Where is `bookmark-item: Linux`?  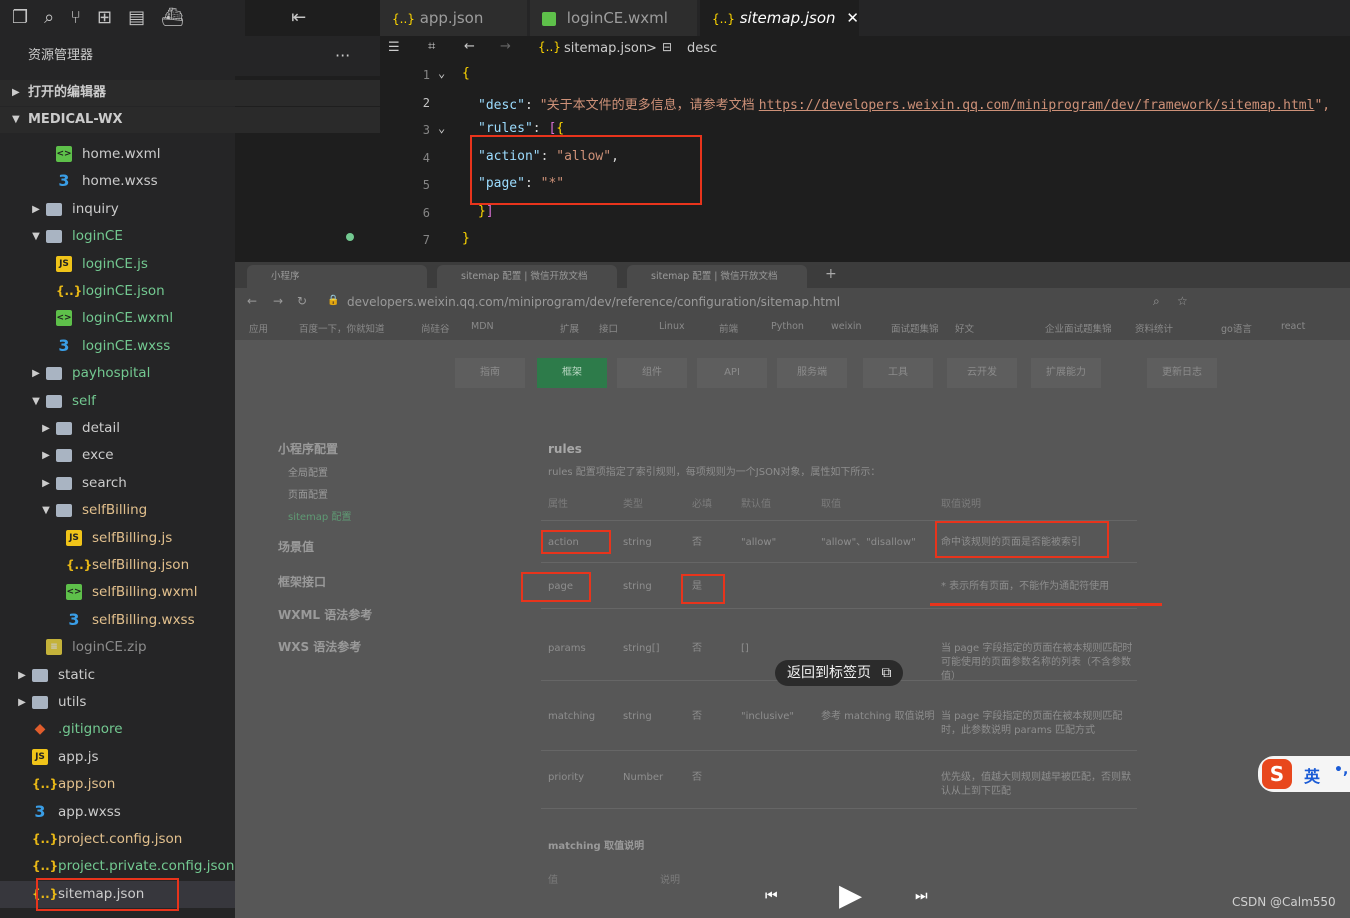
bookmark-item: Linux is located at coordinates (672, 326).